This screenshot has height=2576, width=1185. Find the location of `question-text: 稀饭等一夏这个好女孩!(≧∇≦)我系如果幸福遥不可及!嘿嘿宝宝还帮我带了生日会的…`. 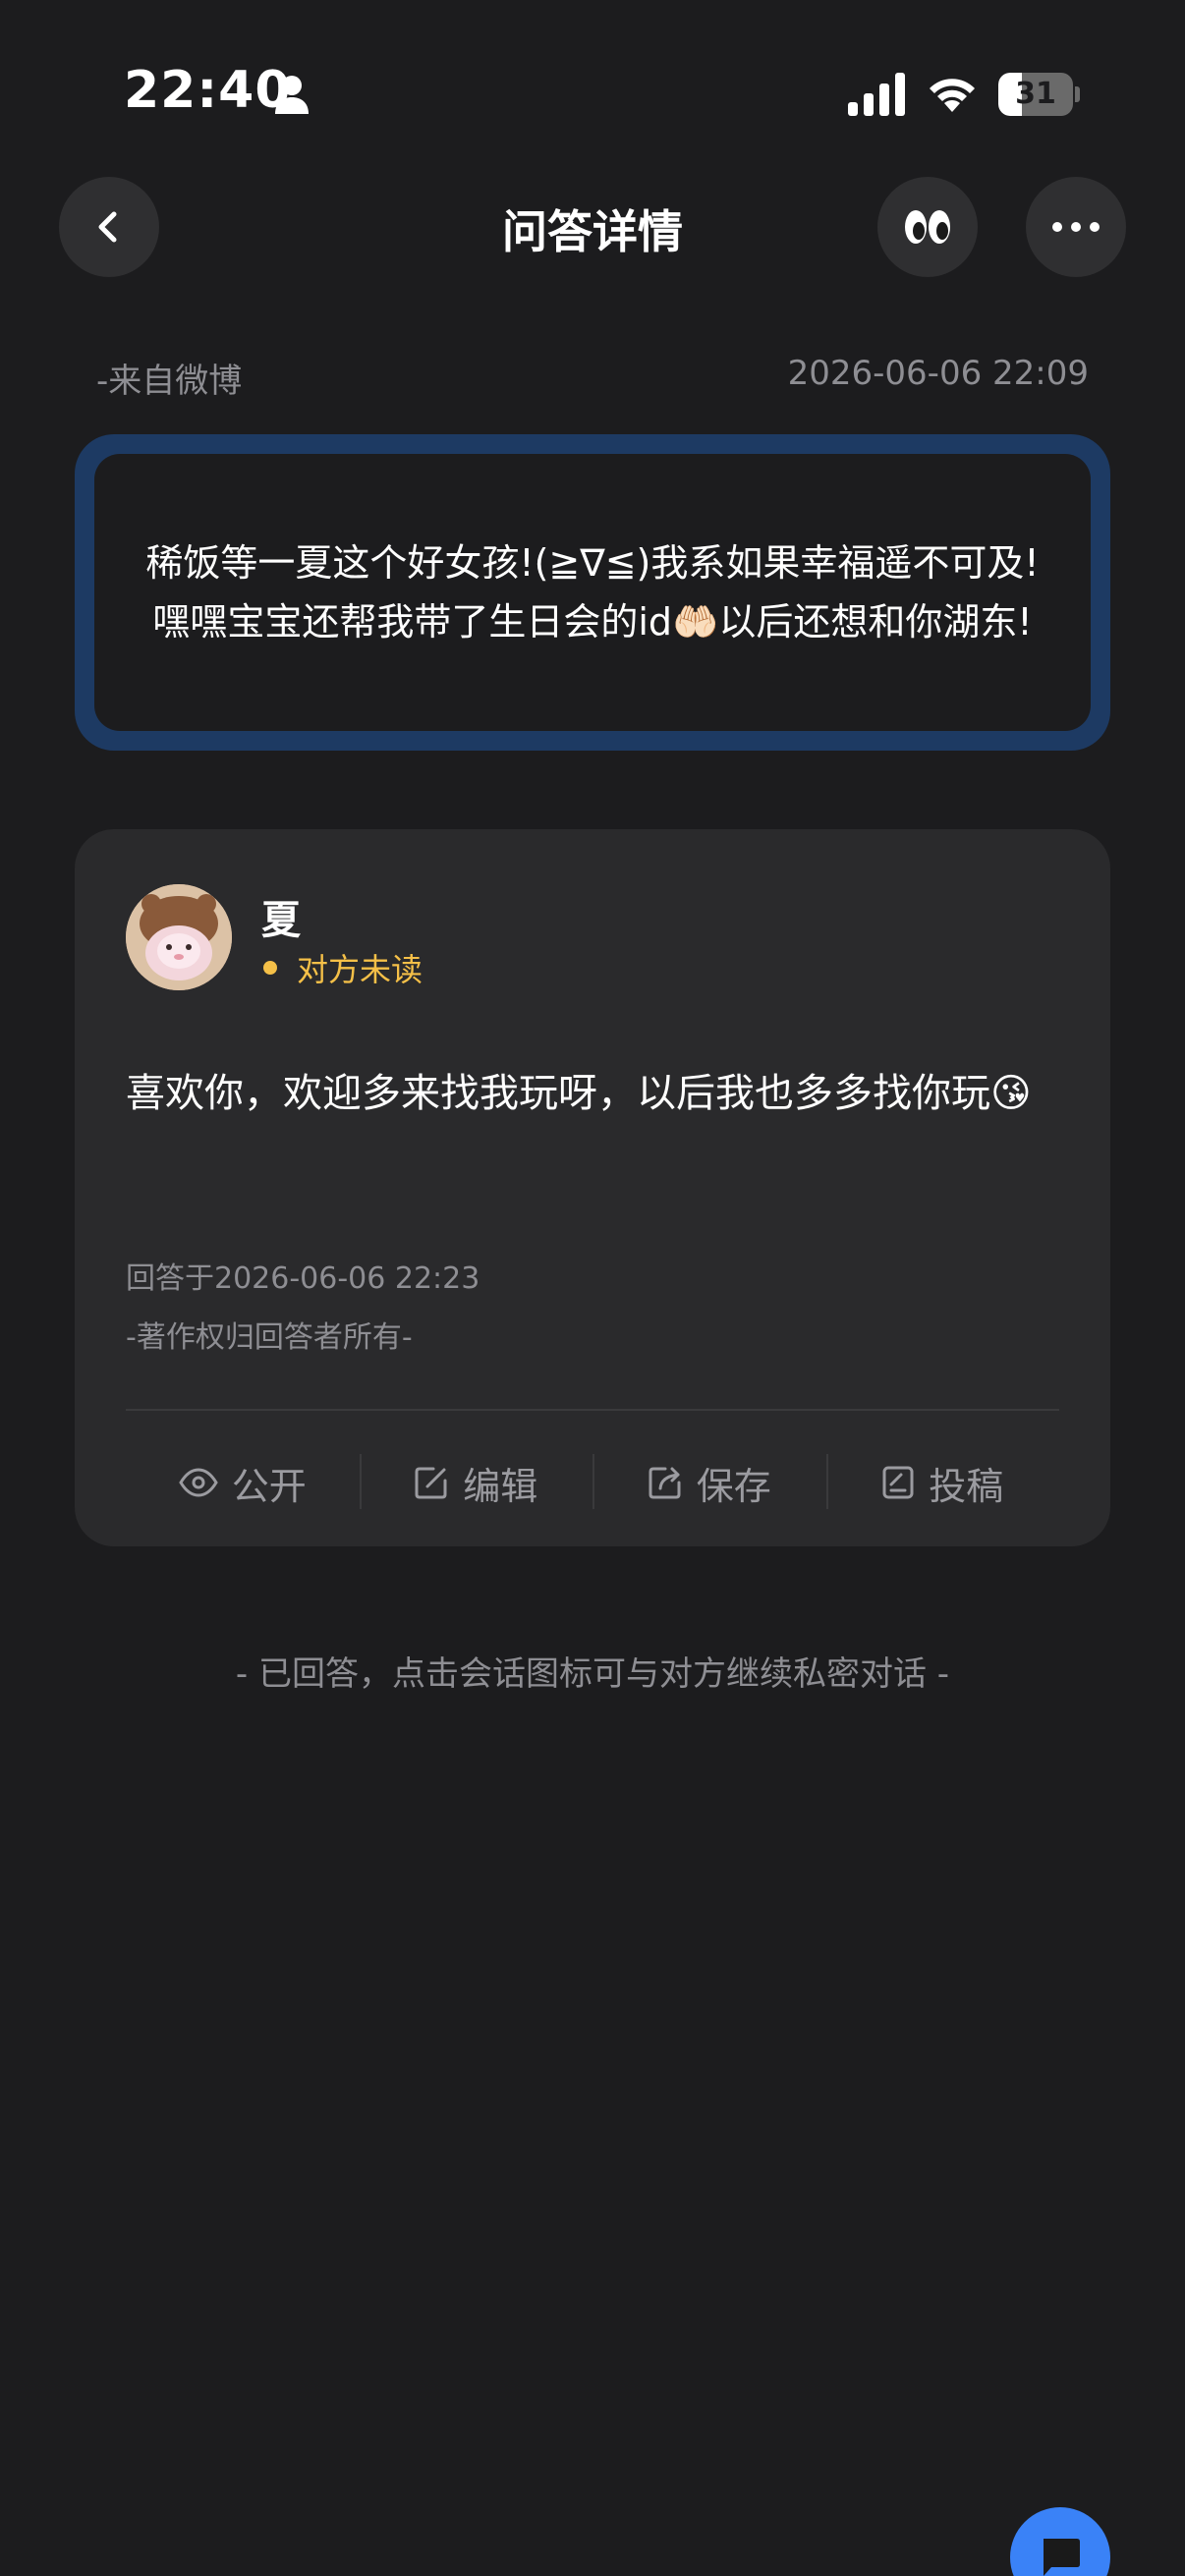

question-text: 稀饭等一夏这个好女孩!(≧∇≦)我系如果幸福遥不可及!嘿嘿宝宝还帮我带了生日会的… is located at coordinates (592, 592).